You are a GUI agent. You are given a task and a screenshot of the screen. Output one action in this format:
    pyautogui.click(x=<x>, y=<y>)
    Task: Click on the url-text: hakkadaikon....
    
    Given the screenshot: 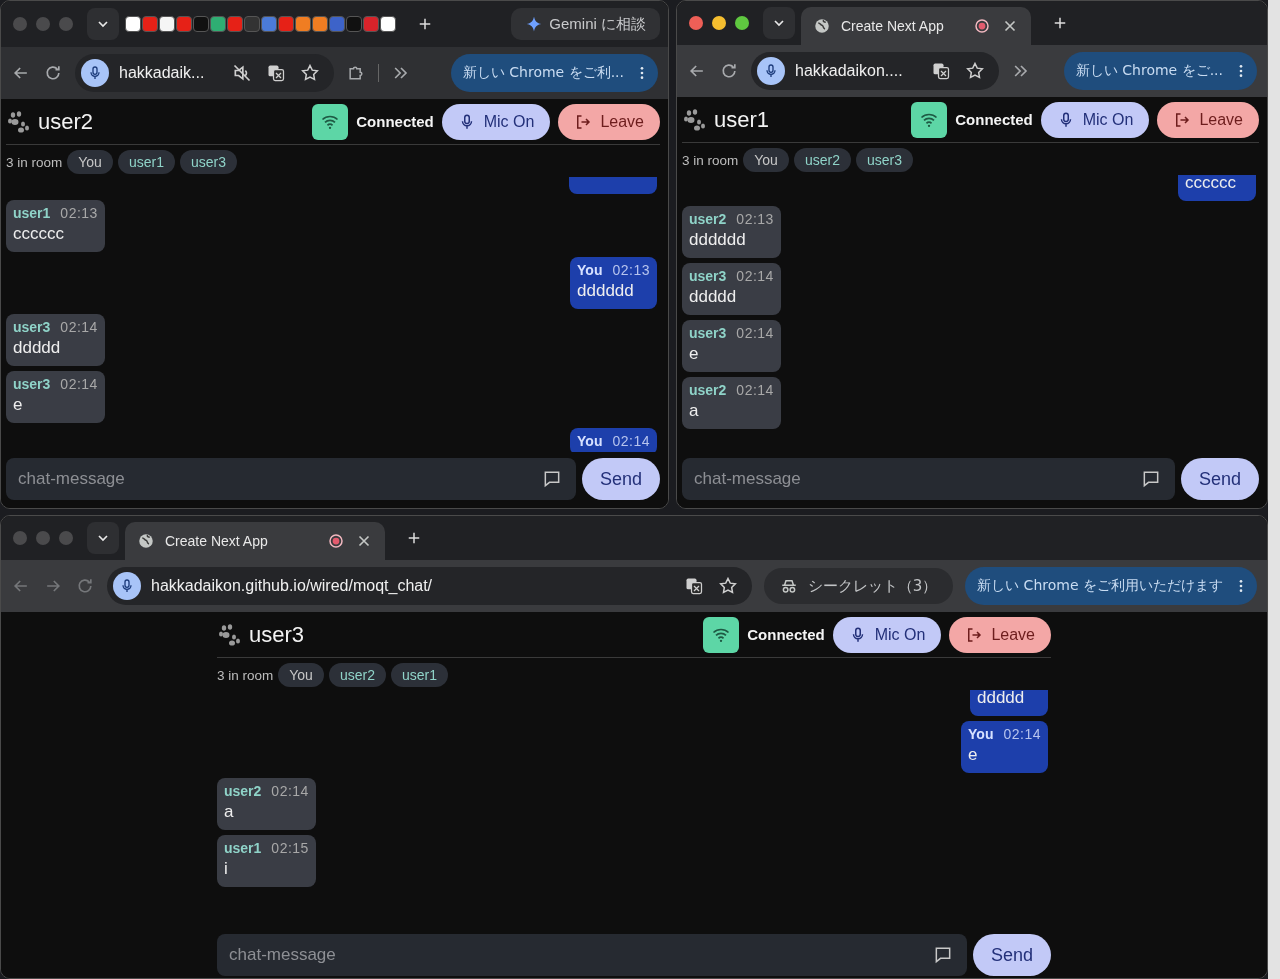 What is the action you would take?
    pyautogui.click(x=849, y=71)
    